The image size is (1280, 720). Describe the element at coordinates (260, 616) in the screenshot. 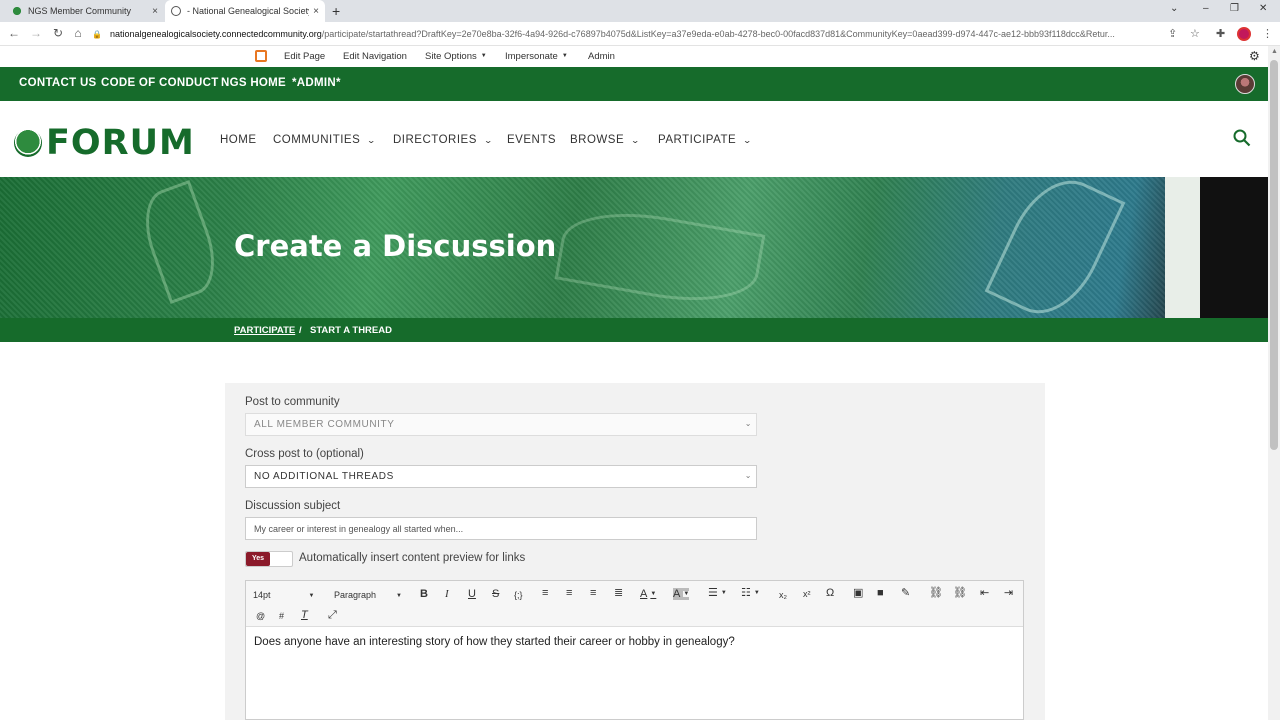

I see `mention-icon: @` at that location.